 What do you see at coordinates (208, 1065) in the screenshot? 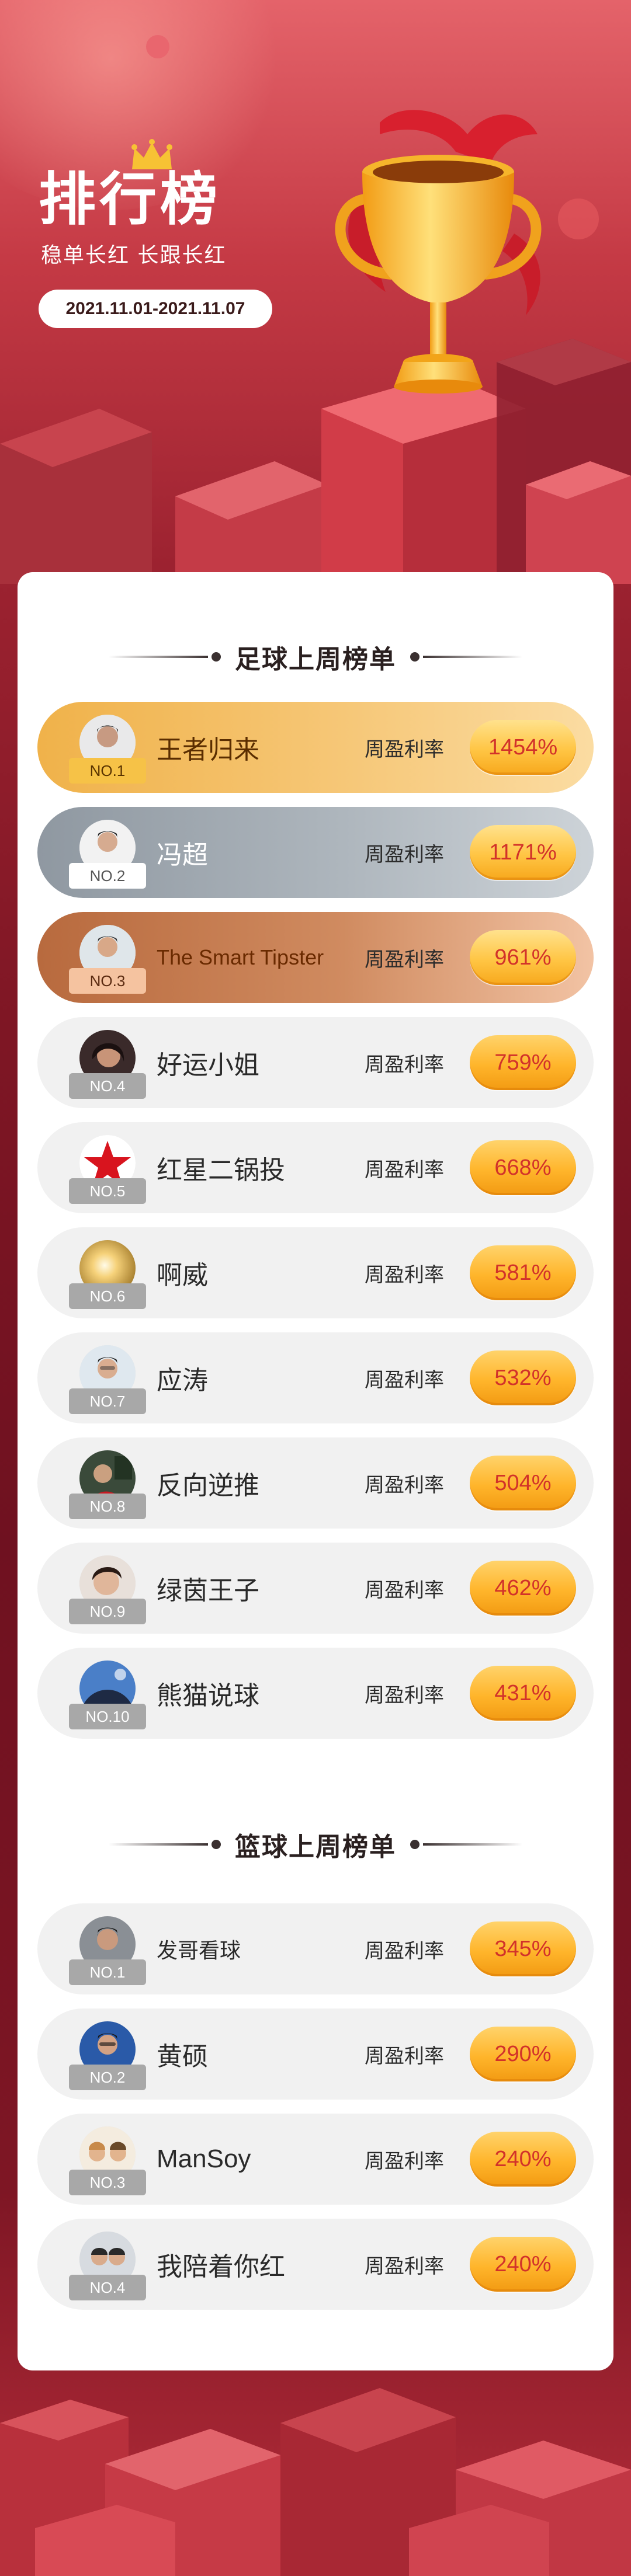
I see `tipster-name: 好运小姐` at bounding box center [208, 1065].